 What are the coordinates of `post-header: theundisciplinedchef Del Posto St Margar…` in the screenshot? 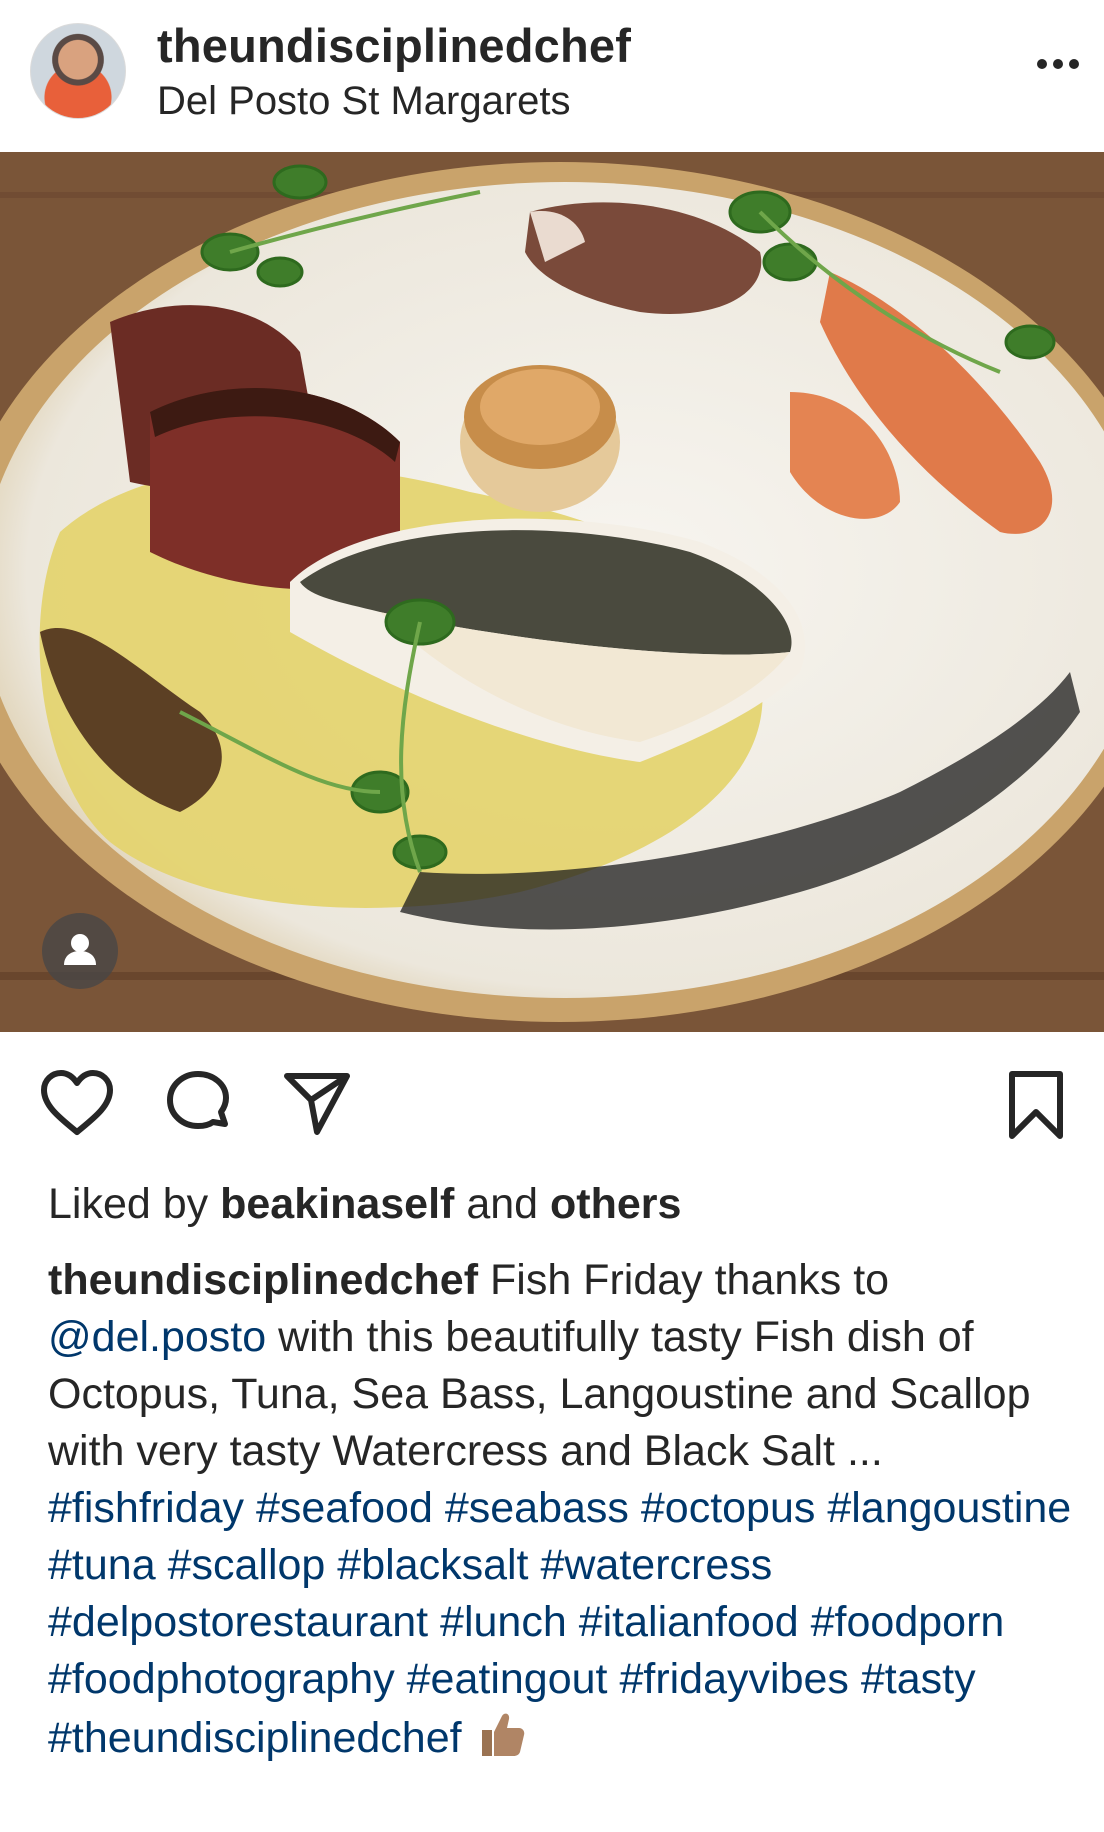 It's located at (552, 76).